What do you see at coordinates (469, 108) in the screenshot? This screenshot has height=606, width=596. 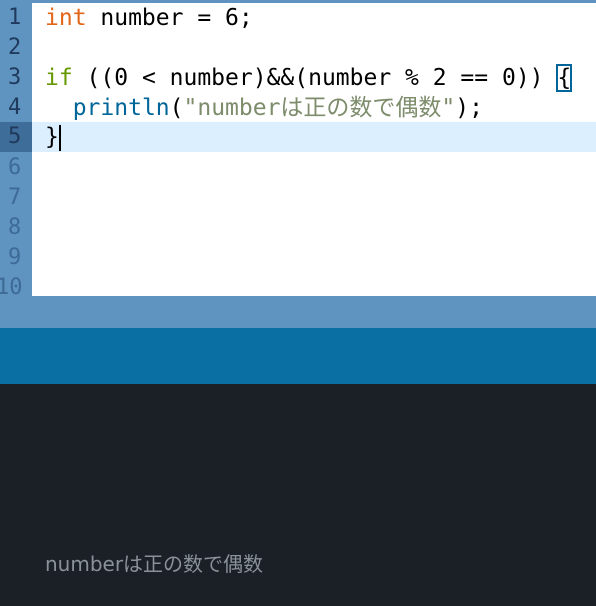 I see `code-text: );` at bounding box center [469, 108].